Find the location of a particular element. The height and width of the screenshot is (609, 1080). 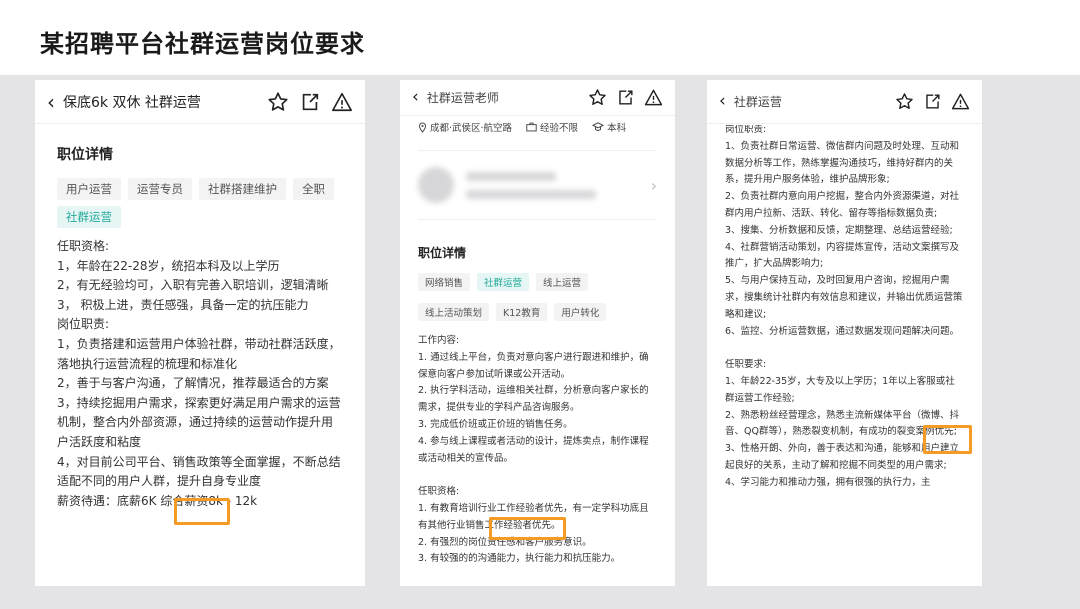

chevron-right-icon: › is located at coordinates (654, 185).